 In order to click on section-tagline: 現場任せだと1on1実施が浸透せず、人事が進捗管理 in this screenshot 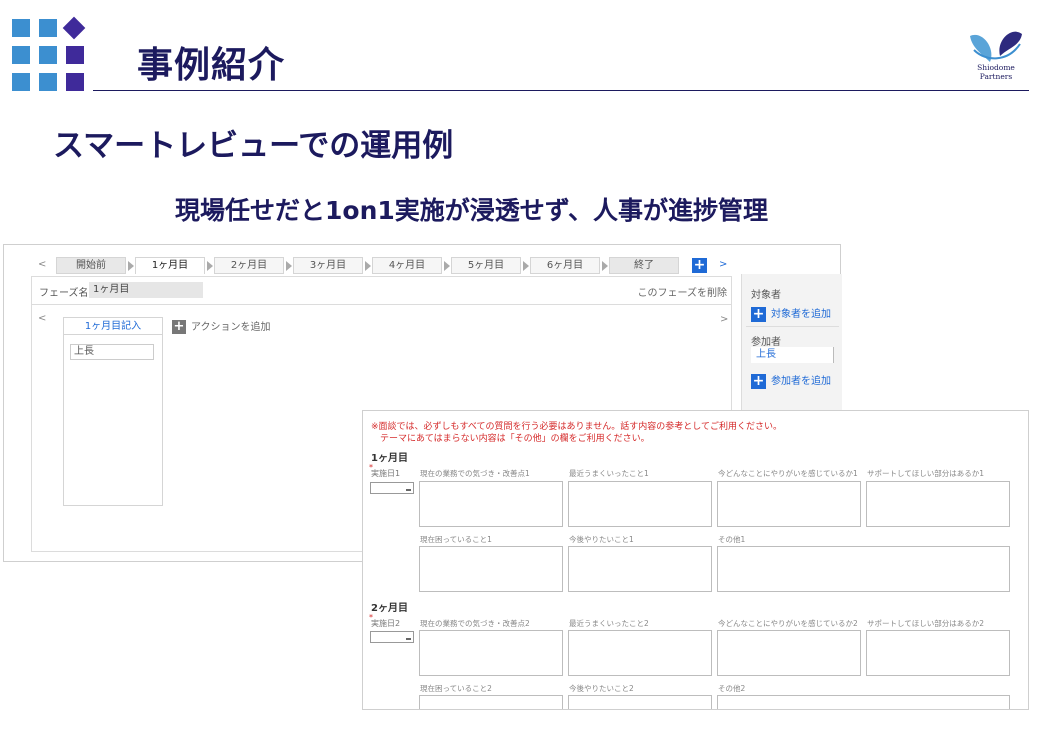, I will do `click(472, 210)`.